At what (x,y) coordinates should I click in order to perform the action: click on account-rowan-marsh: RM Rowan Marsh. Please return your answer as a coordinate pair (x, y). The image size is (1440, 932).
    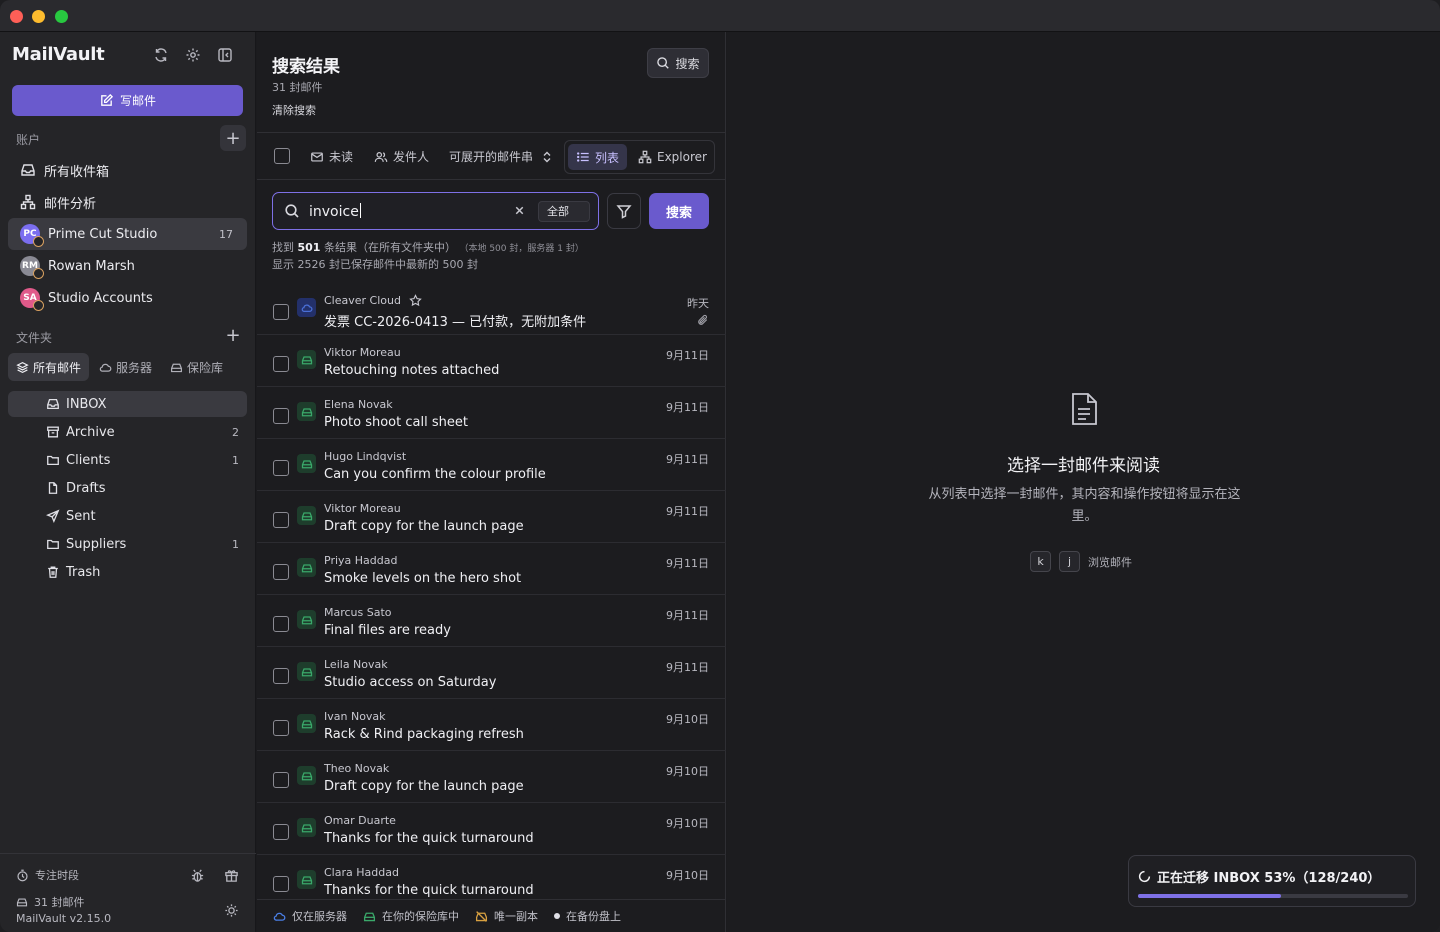
    Looking at the image, I should click on (127, 266).